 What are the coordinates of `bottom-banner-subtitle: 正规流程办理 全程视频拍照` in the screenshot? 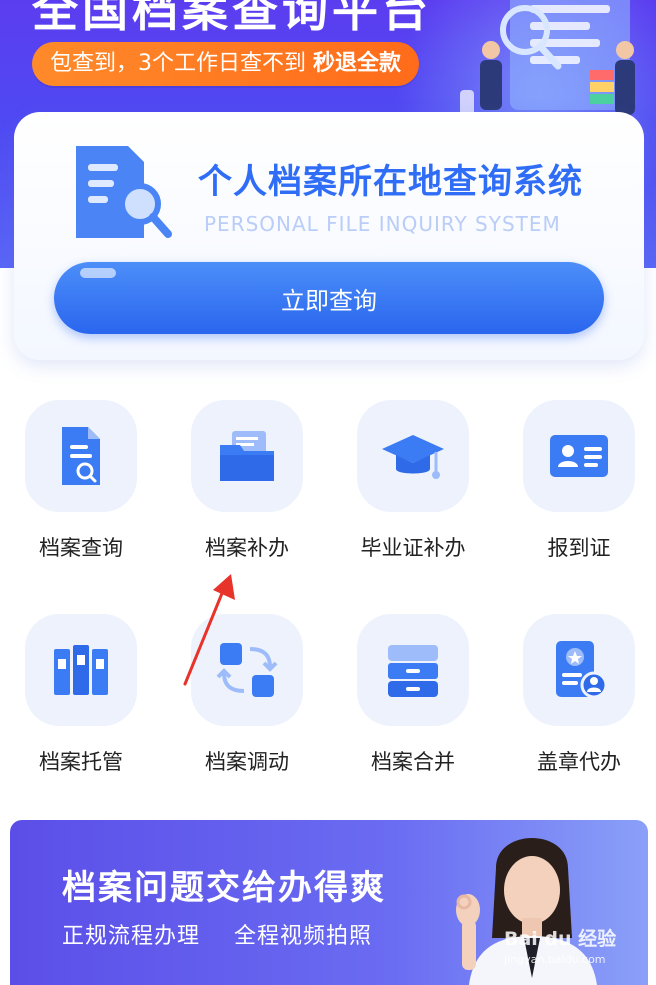 It's located at (234, 934).